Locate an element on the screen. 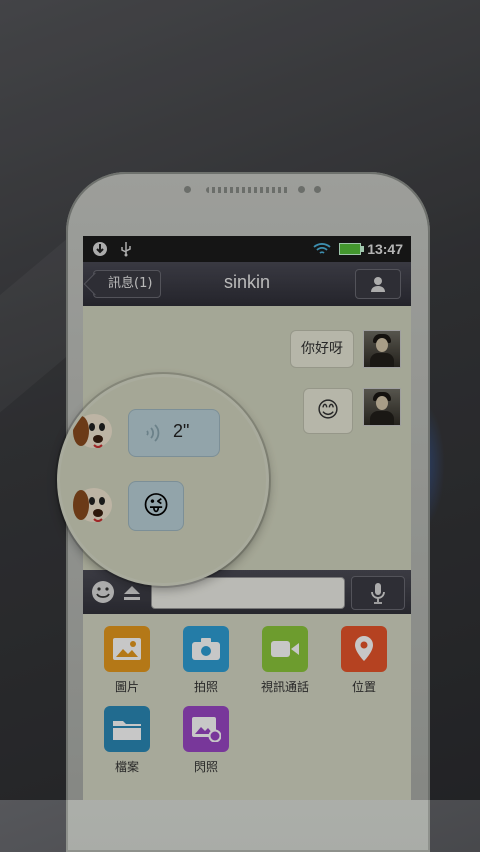  attachment-video-call: 視訊通話 is located at coordinates (285, 660).